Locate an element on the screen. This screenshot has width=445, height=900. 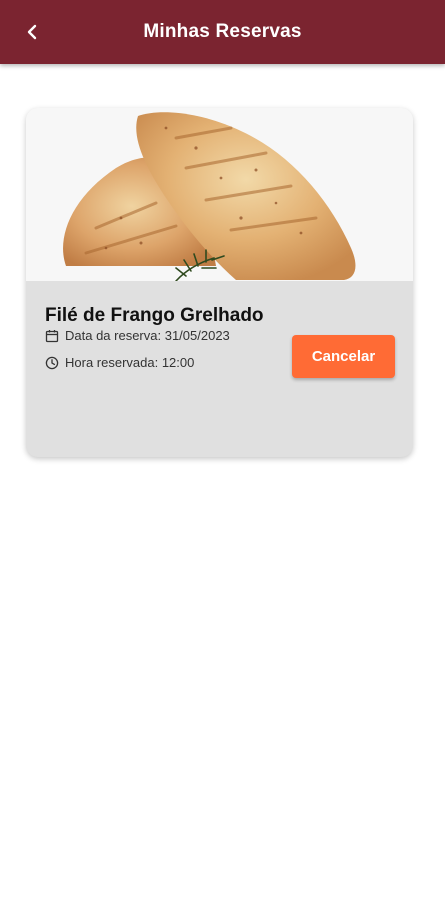
calendar-icon is located at coordinates (52, 336).